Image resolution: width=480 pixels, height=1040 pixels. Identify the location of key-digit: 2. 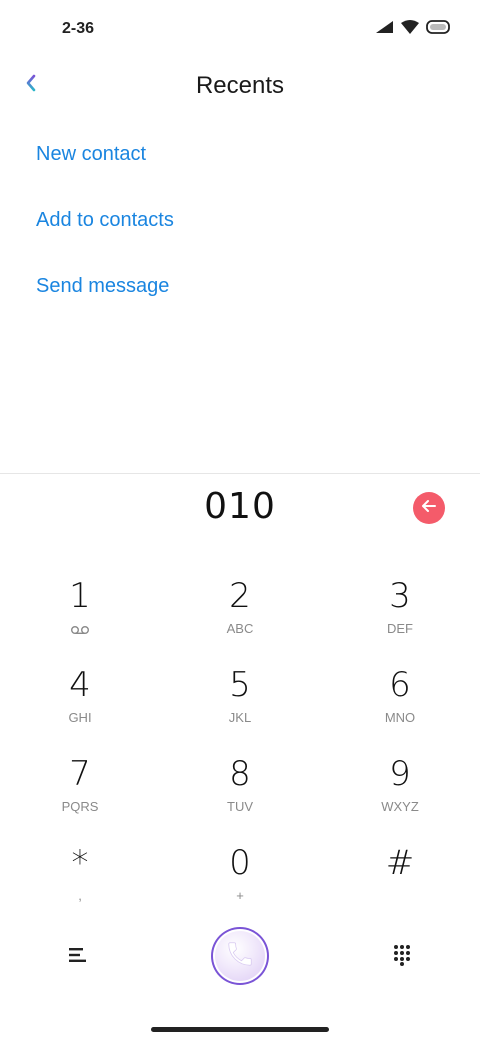
(240, 596).